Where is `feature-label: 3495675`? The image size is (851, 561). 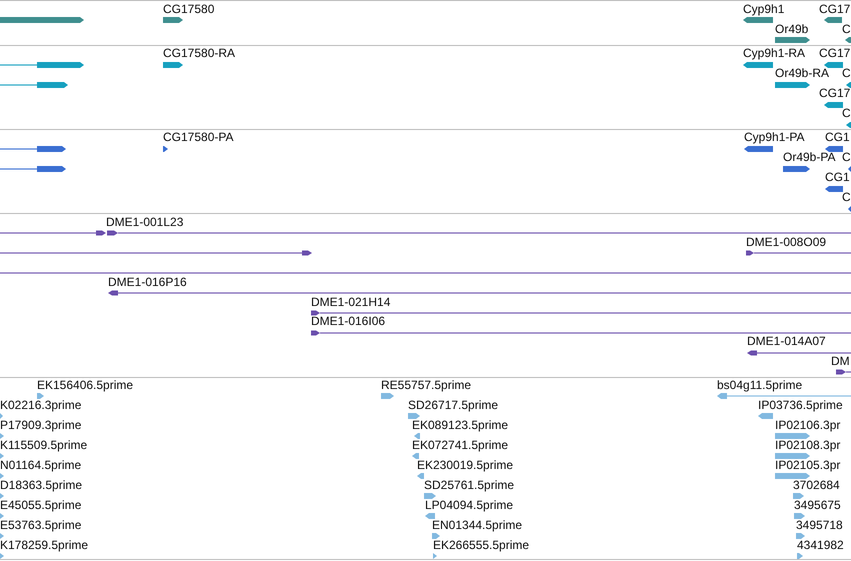 feature-label: 3495675 is located at coordinates (817, 505).